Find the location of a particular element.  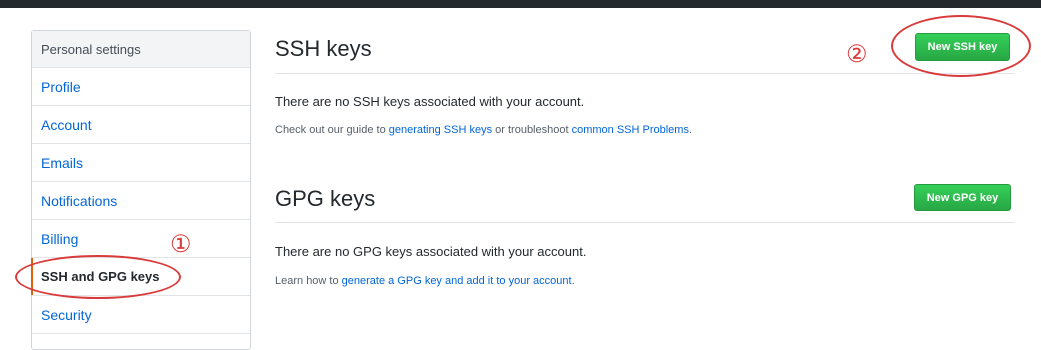

new-gpg-key-button: New GPG key is located at coordinates (962, 197).